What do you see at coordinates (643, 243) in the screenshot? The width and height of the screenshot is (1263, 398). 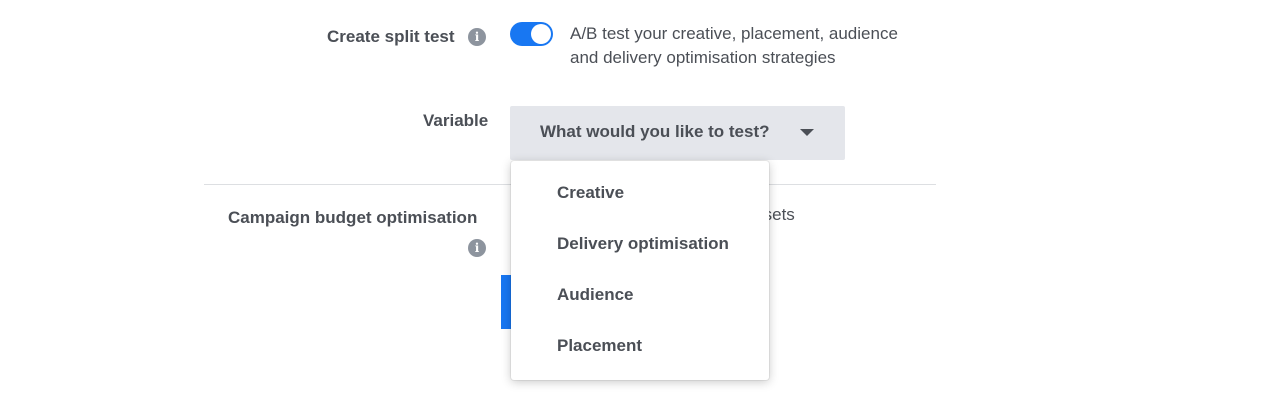 I see `dropdown-item-label: Delivery optimisation` at bounding box center [643, 243].